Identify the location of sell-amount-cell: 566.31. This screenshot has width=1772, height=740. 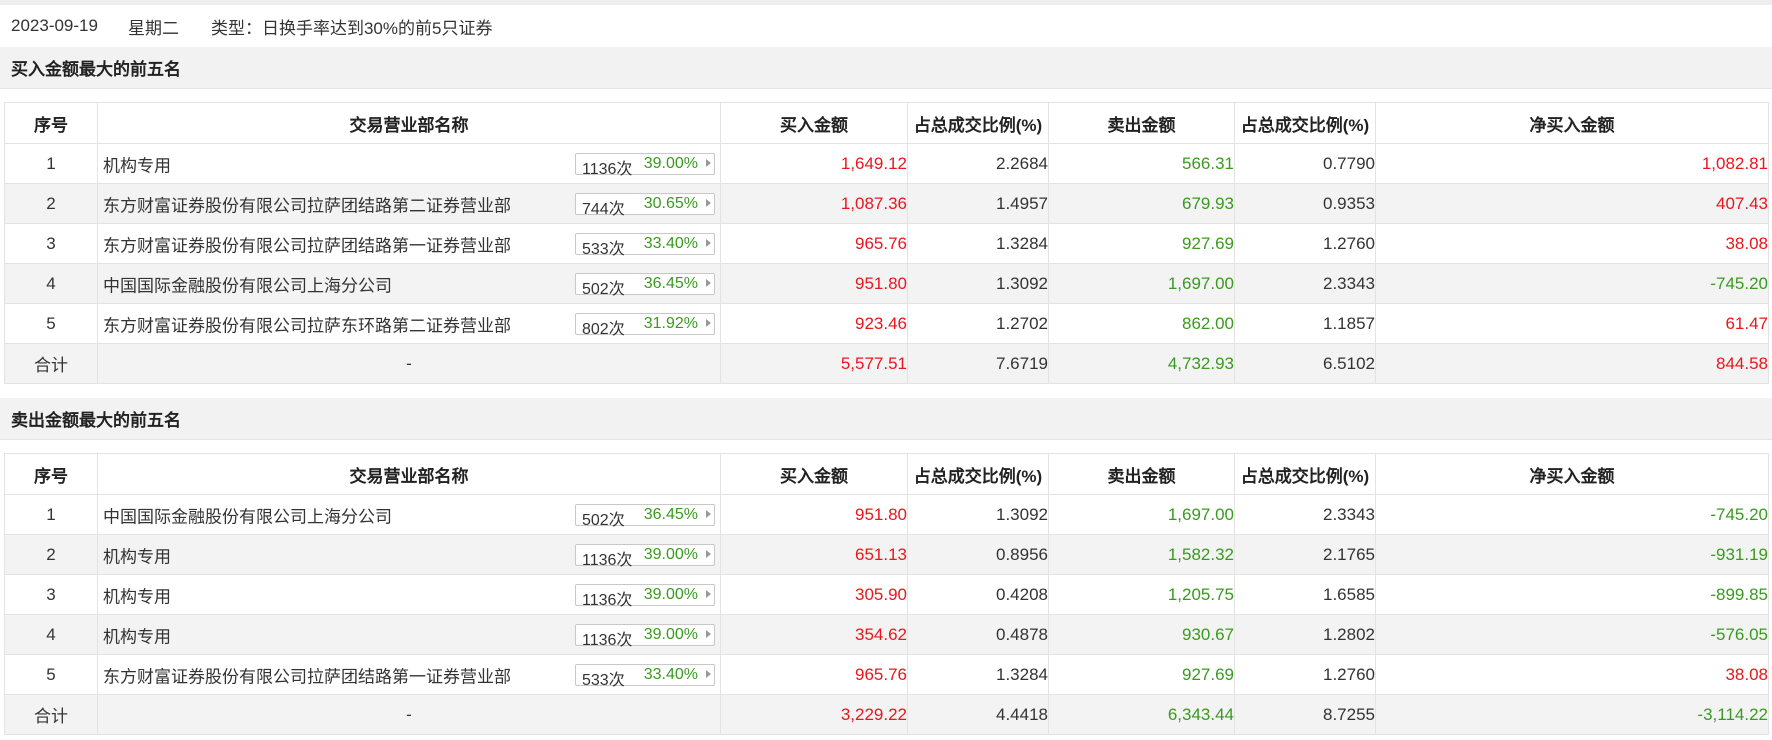
(1141, 163).